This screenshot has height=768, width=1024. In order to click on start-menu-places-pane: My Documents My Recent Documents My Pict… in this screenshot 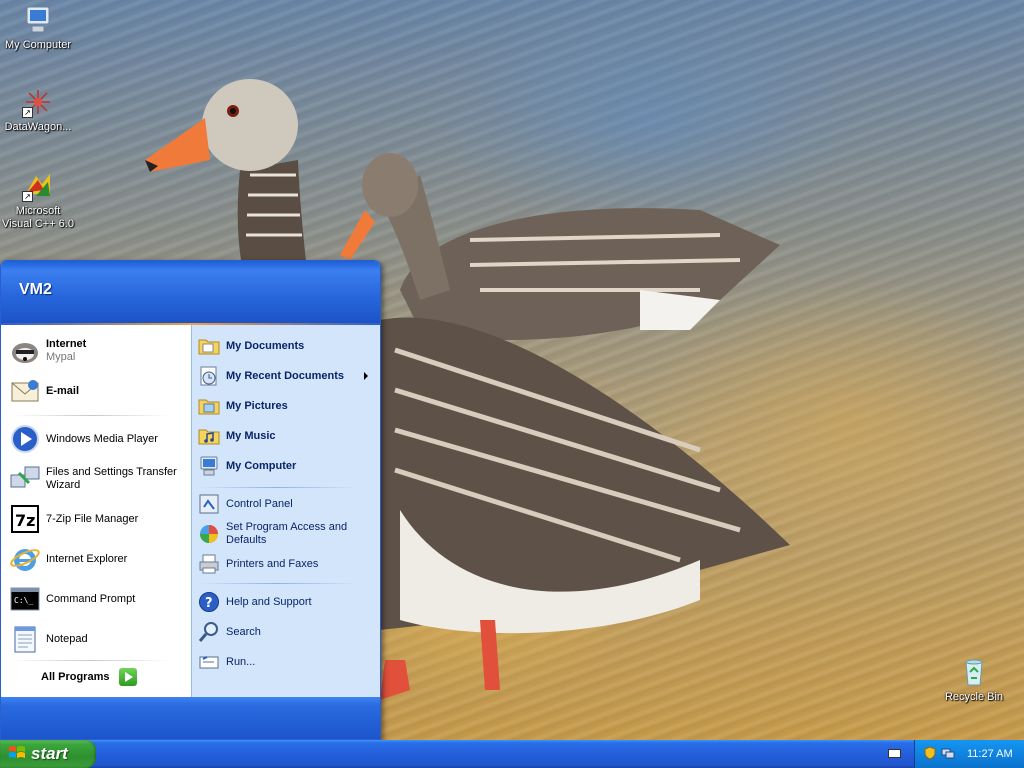, I will do `click(285, 512)`.